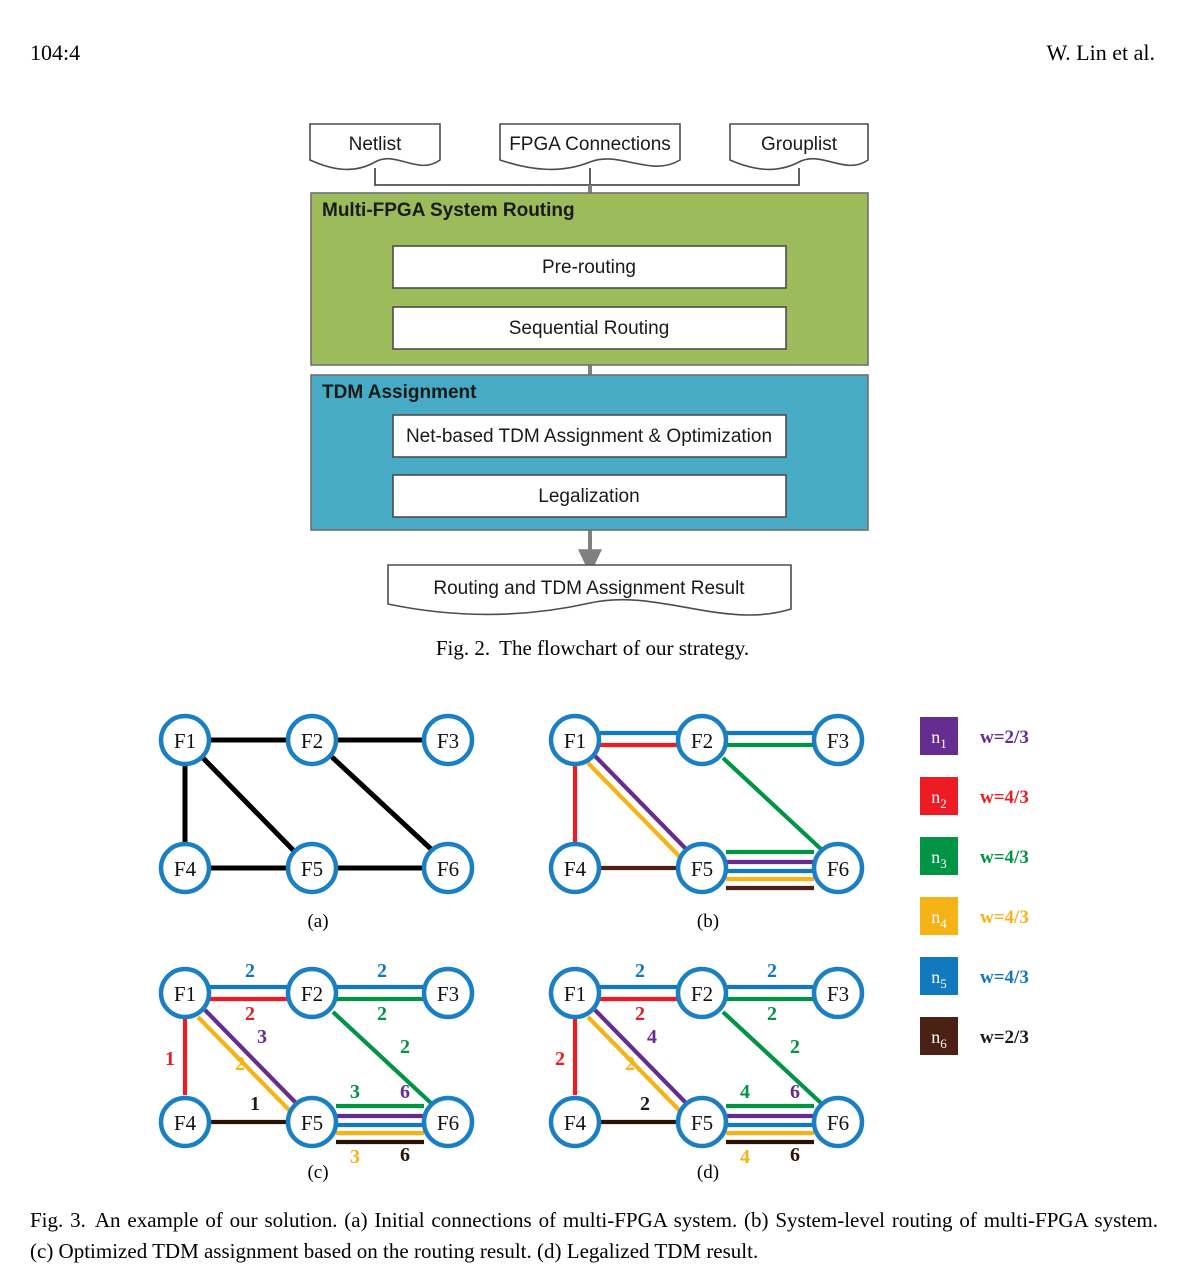  What do you see at coordinates (799, 144) in the screenshot?
I see `input-label-grouplist: Grouplist` at bounding box center [799, 144].